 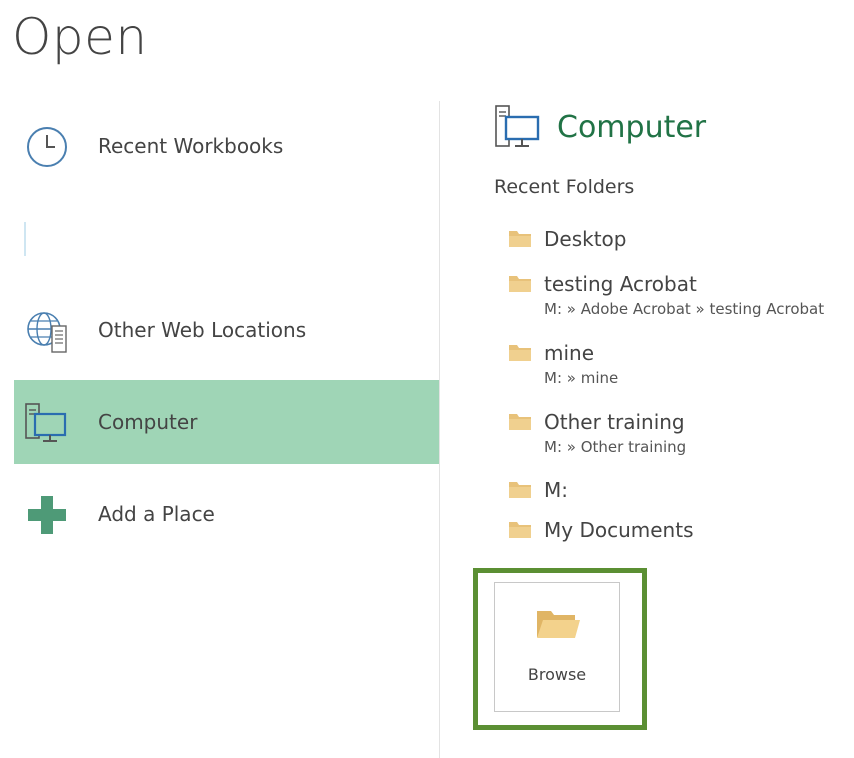 I want to click on folder-path: M: » mine, so click(x=581, y=378).